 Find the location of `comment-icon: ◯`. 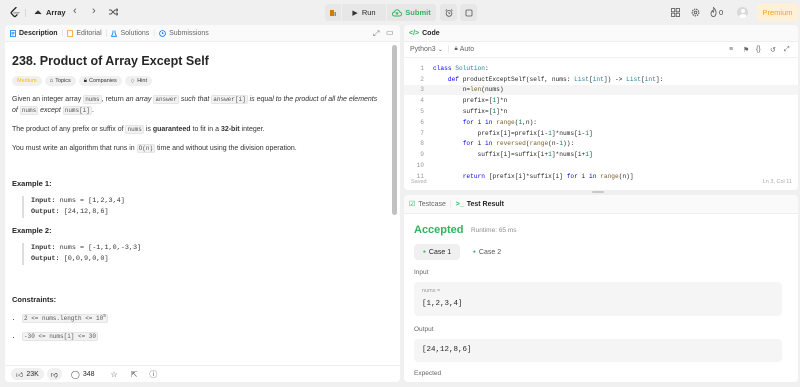

comment-icon: ◯ is located at coordinates (75, 374).